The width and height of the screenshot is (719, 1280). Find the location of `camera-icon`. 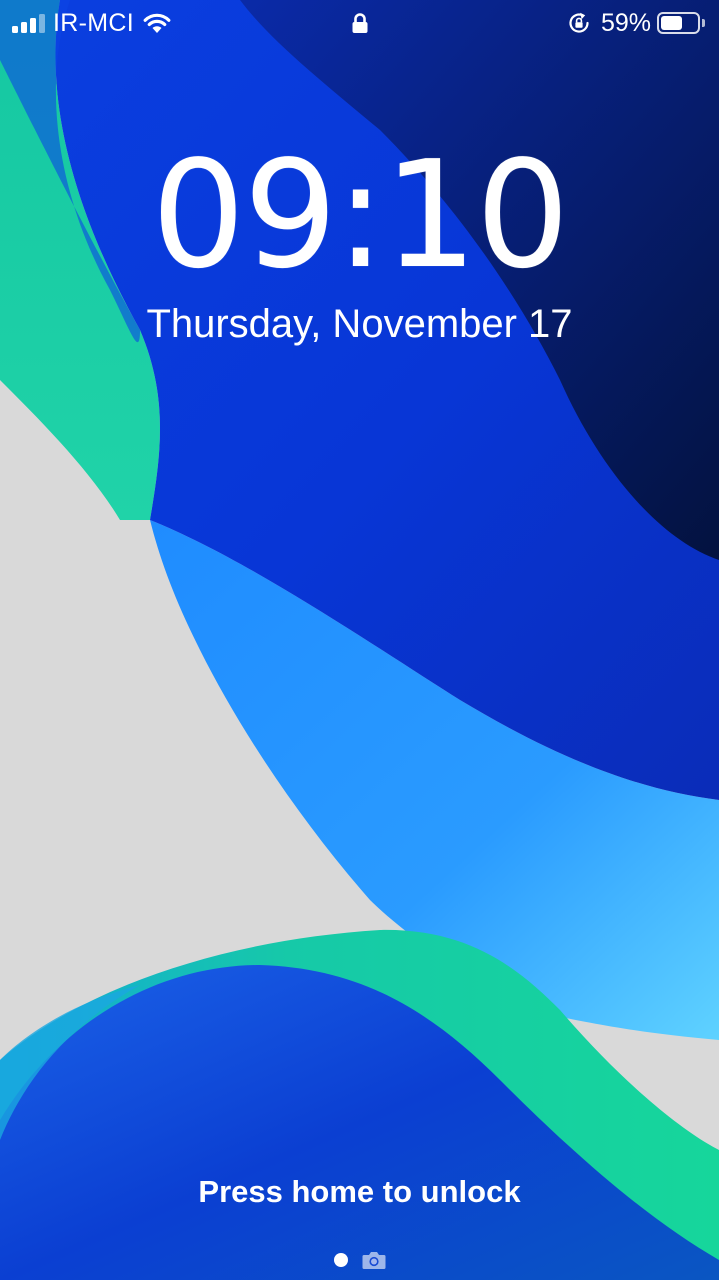

camera-icon is located at coordinates (374, 1260).